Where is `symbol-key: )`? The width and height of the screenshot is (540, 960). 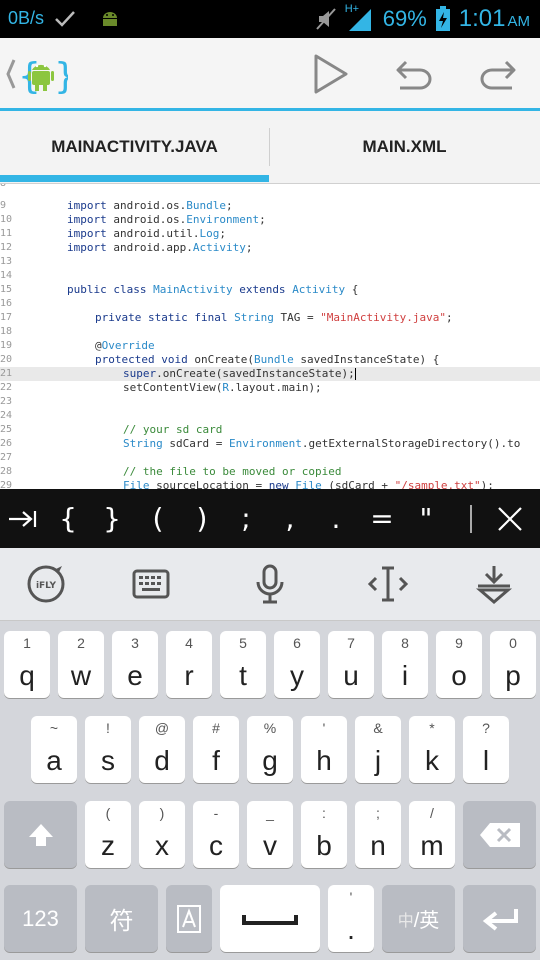
symbol-key: ) is located at coordinates (202, 518).